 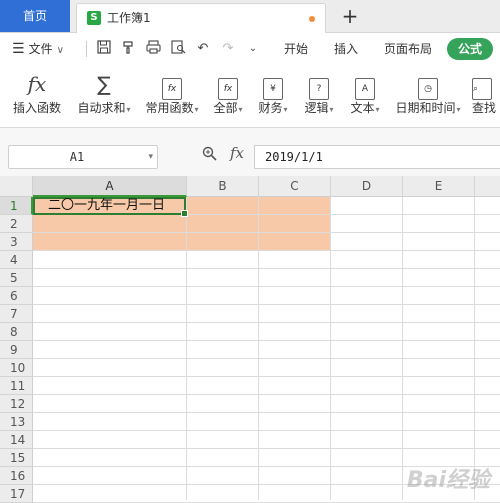 I want to click on formula-input: 2019/1/1, so click(x=377, y=157).